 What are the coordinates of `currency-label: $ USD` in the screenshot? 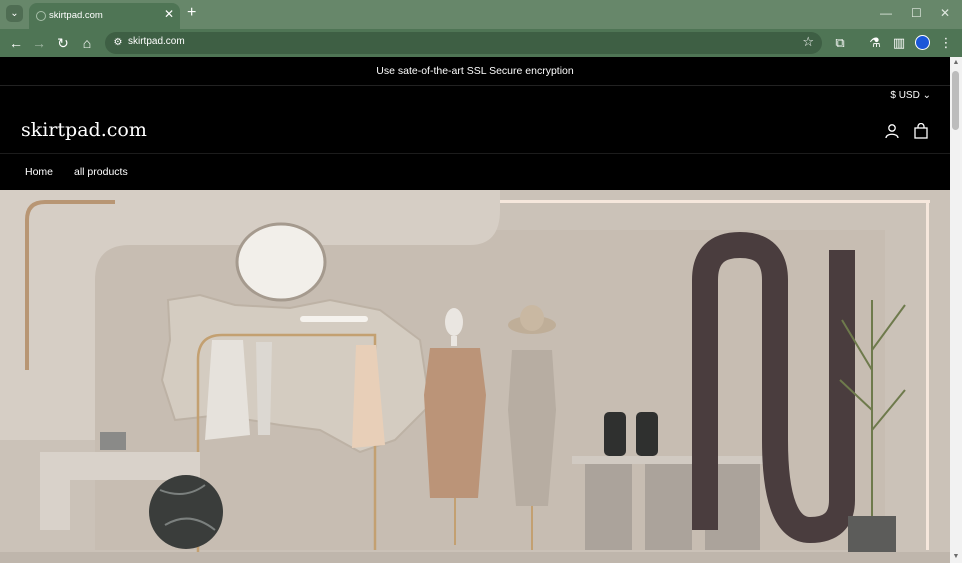 It's located at (905, 95).